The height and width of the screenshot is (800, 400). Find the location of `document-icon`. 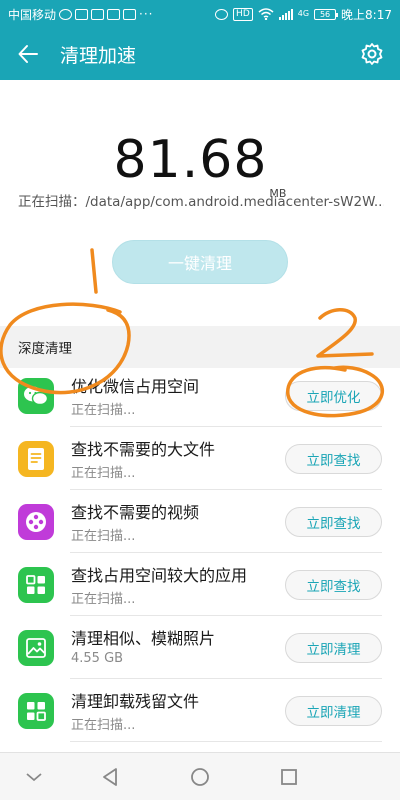

document-icon is located at coordinates (36, 459).